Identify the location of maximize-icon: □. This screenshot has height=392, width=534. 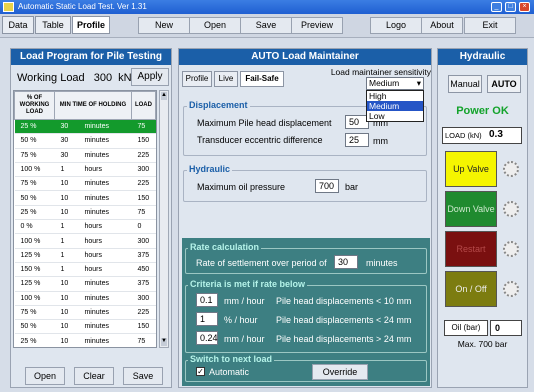
(510, 7).